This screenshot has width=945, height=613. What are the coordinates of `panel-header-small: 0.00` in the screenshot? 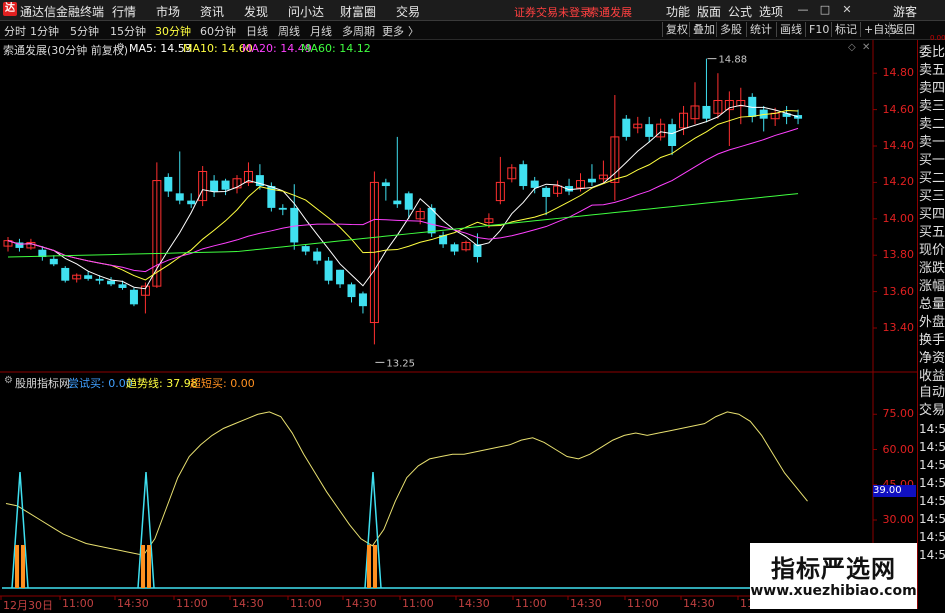 It's located at (937, 38).